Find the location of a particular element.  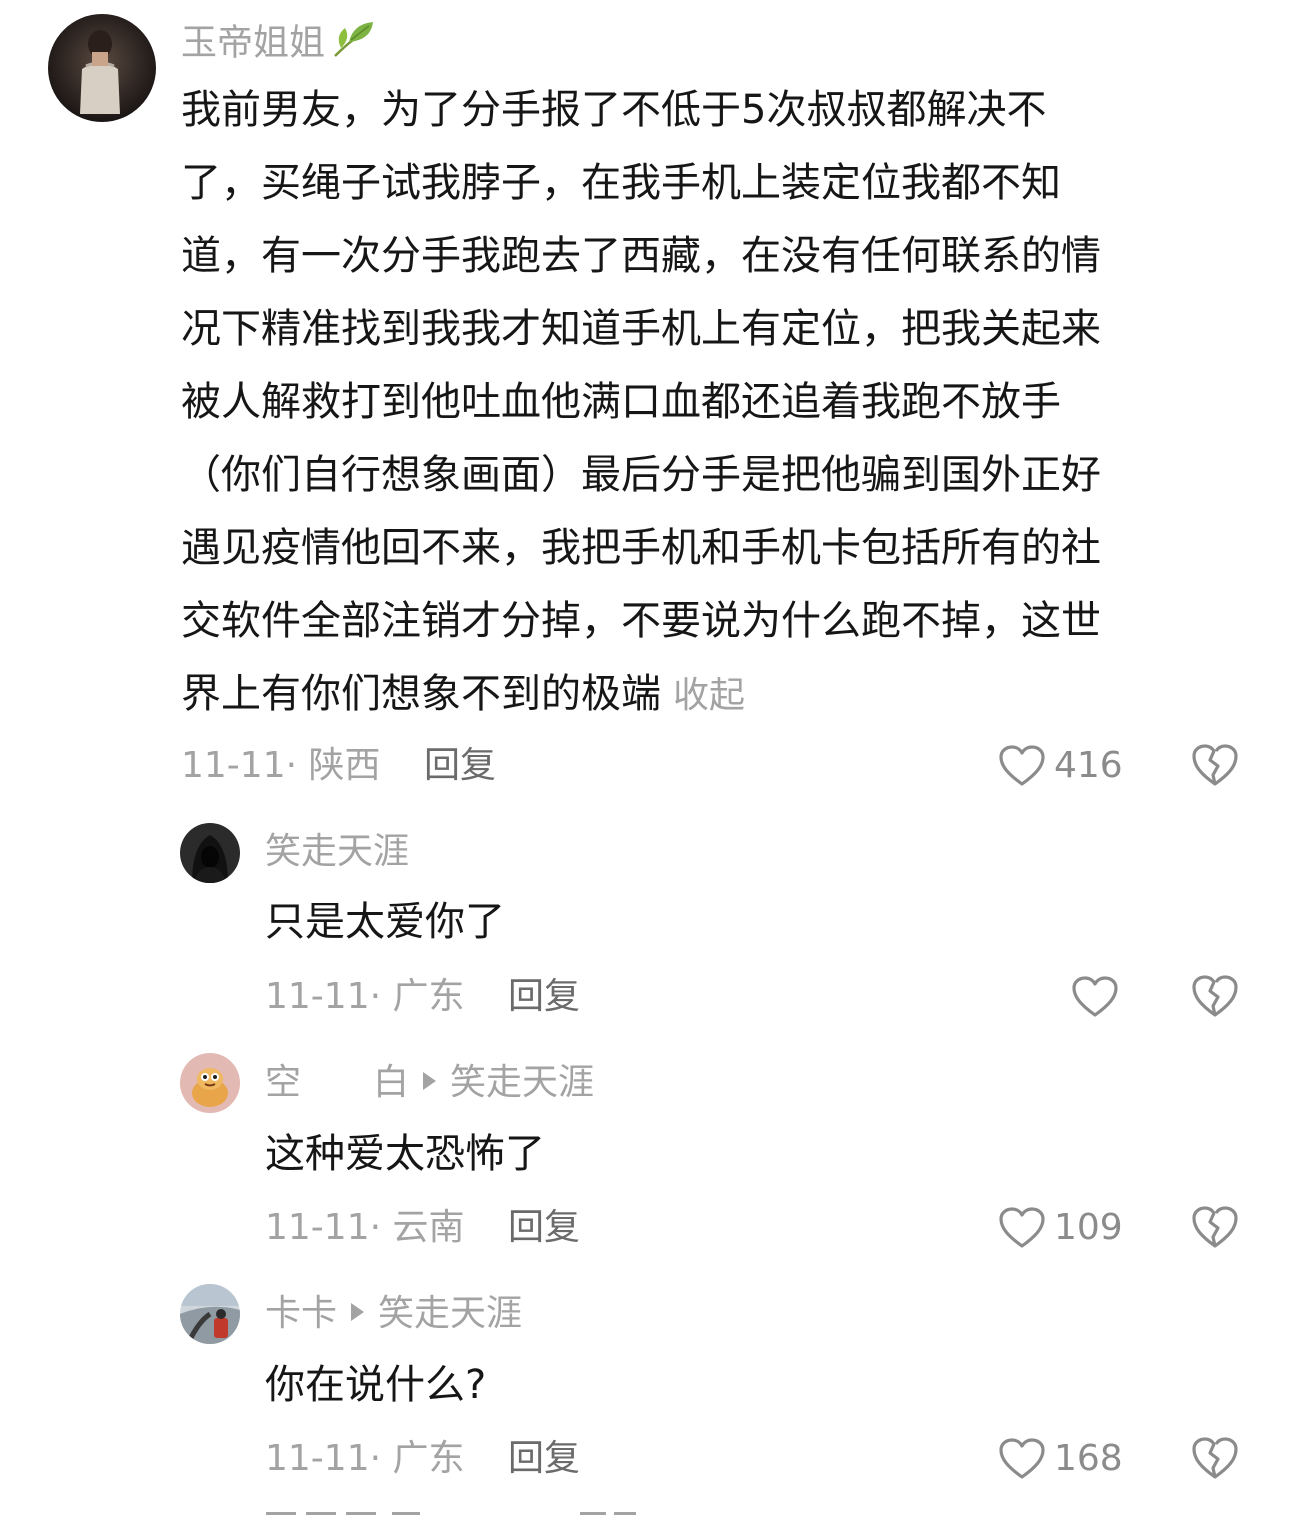

collapse-button: 收起 is located at coordinates (709, 695).